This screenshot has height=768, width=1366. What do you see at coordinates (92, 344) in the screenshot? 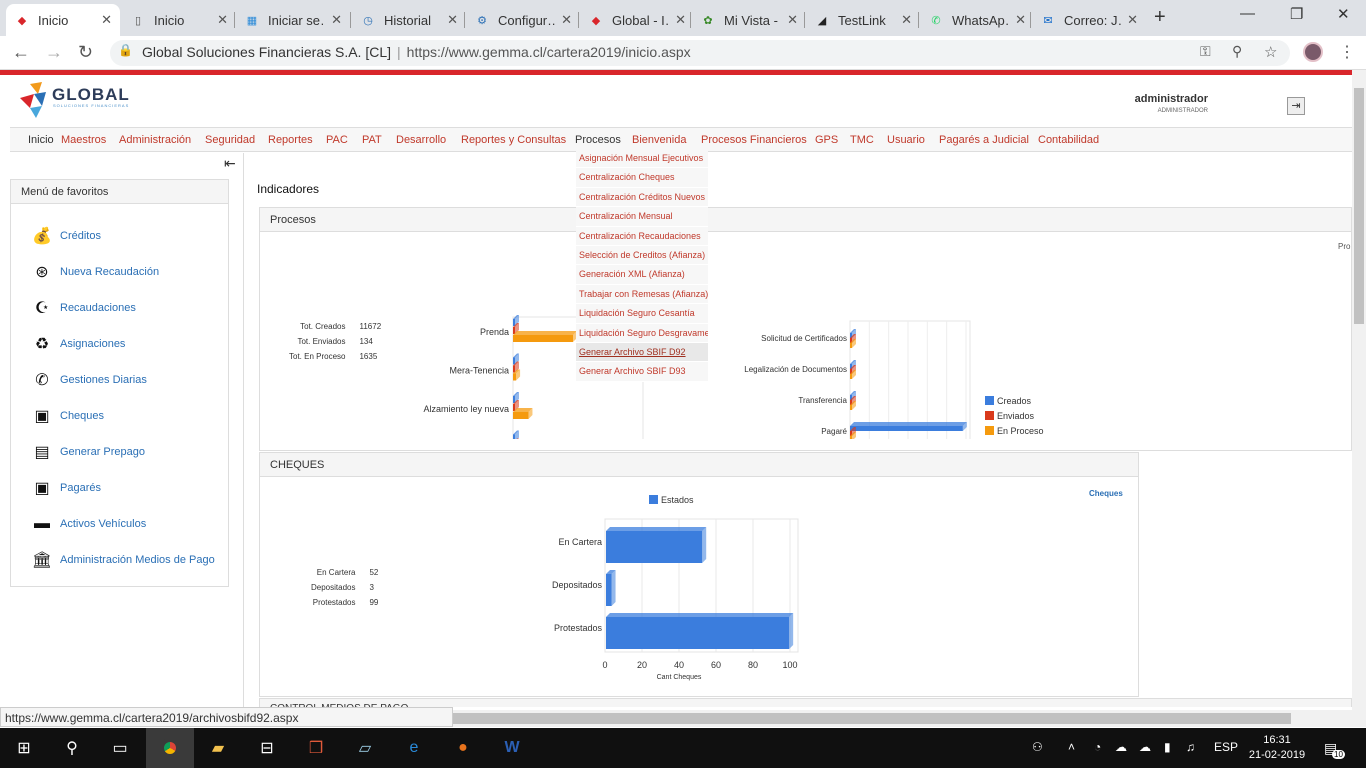
I see `favorite-label: Asignaciones` at bounding box center [92, 344].